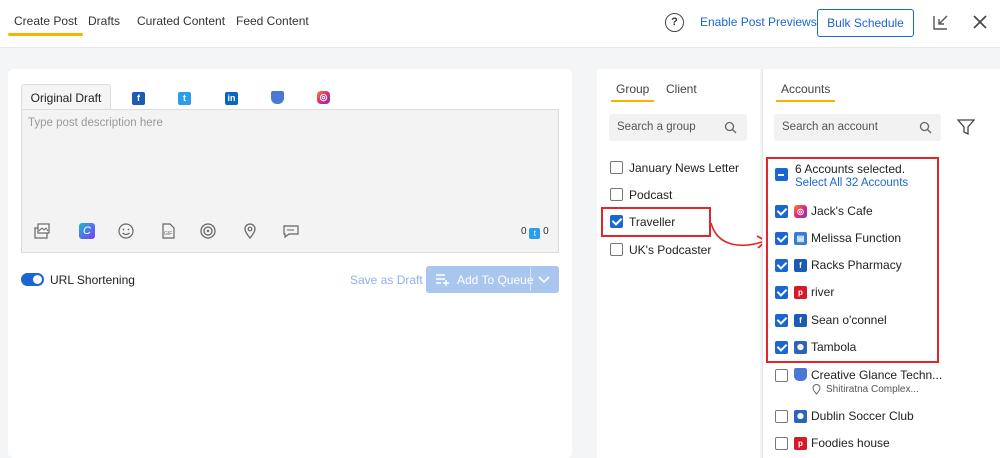  Describe the element at coordinates (656, 127) in the screenshot. I see `group-search-placeholder: Search a group` at that location.